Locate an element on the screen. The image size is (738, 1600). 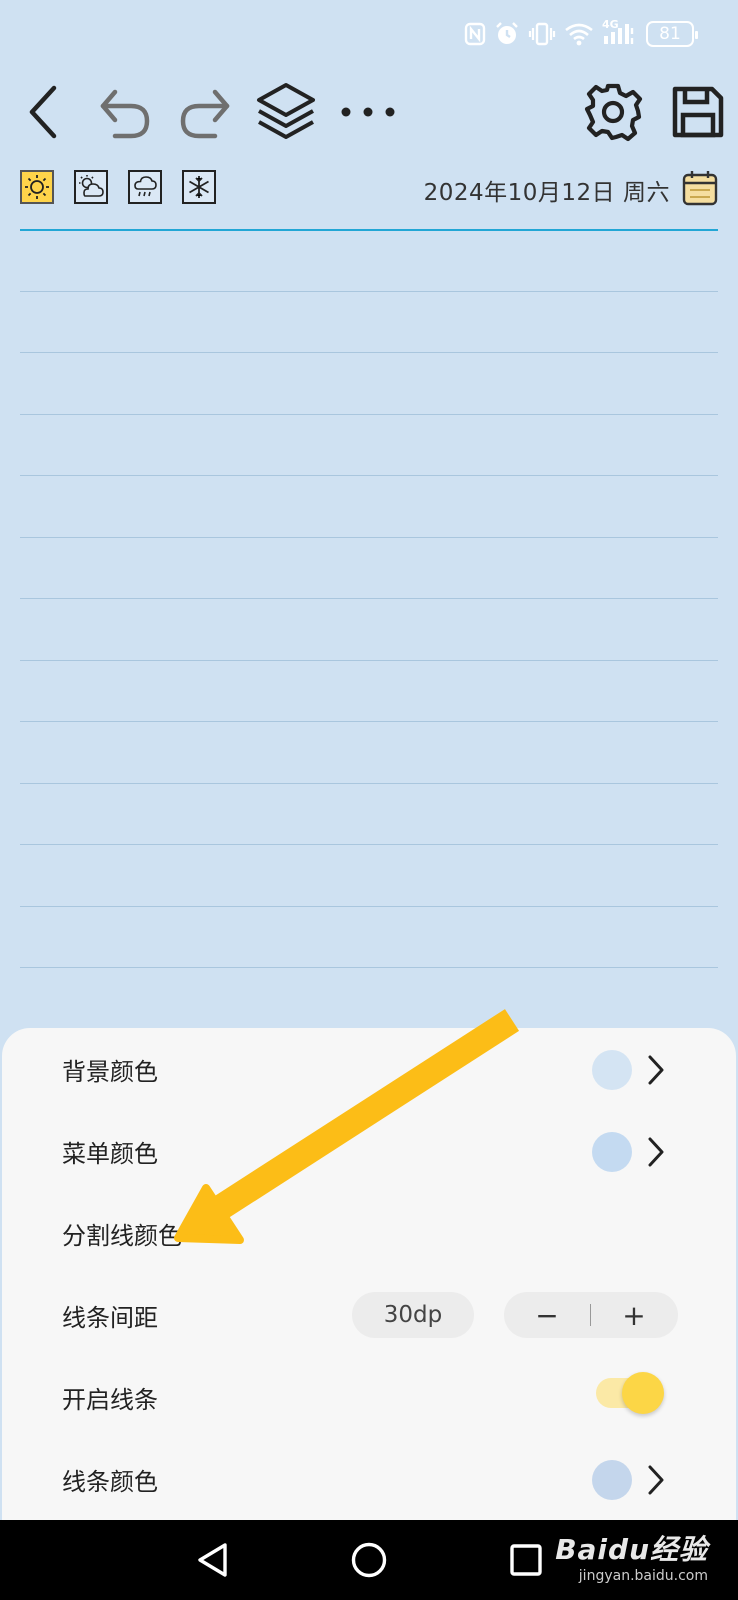
redo-icon is located at coordinates (205, 114).